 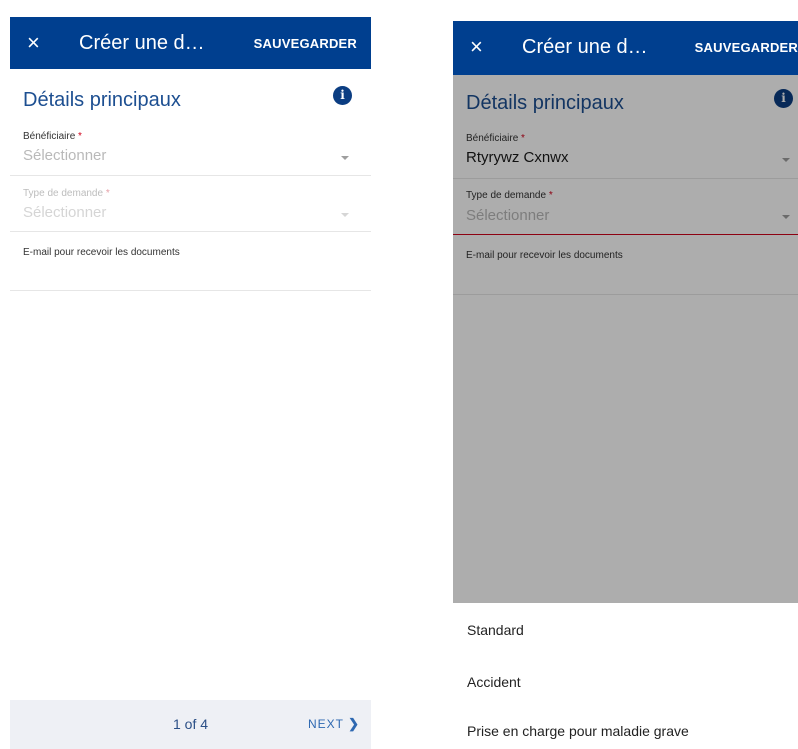 What do you see at coordinates (101, 252) in the screenshot?
I see `email-label: E-mail pour recevoir les documents` at bounding box center [101, 252].